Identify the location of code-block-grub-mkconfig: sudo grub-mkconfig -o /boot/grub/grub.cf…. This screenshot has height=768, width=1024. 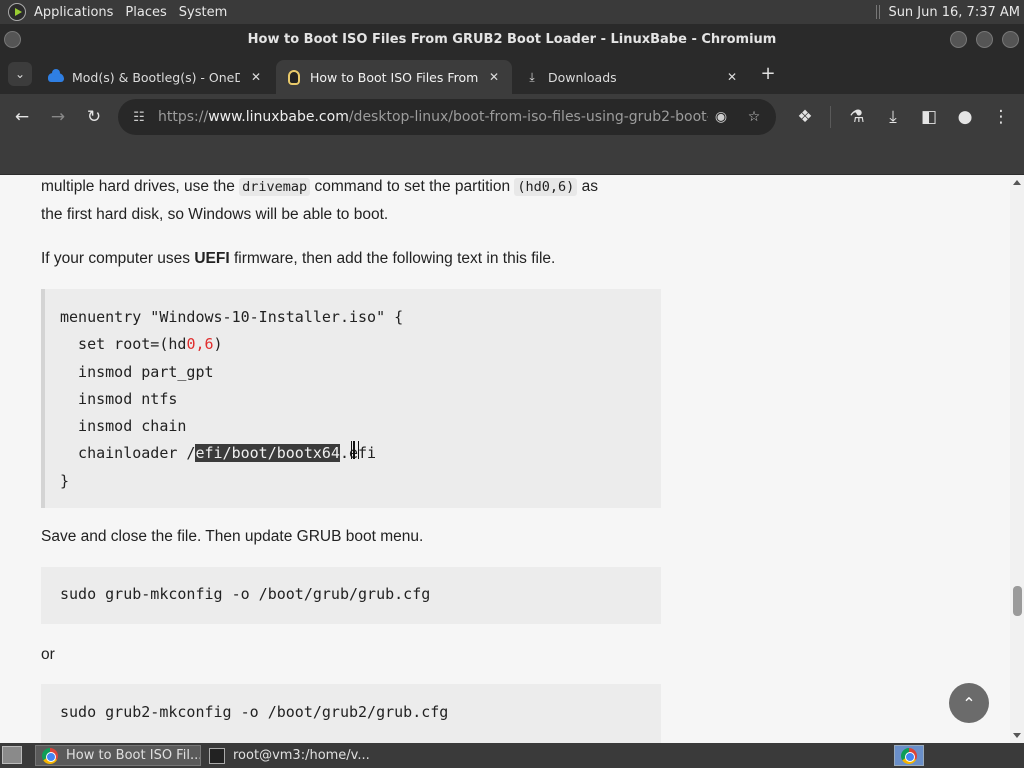
(351, 595).